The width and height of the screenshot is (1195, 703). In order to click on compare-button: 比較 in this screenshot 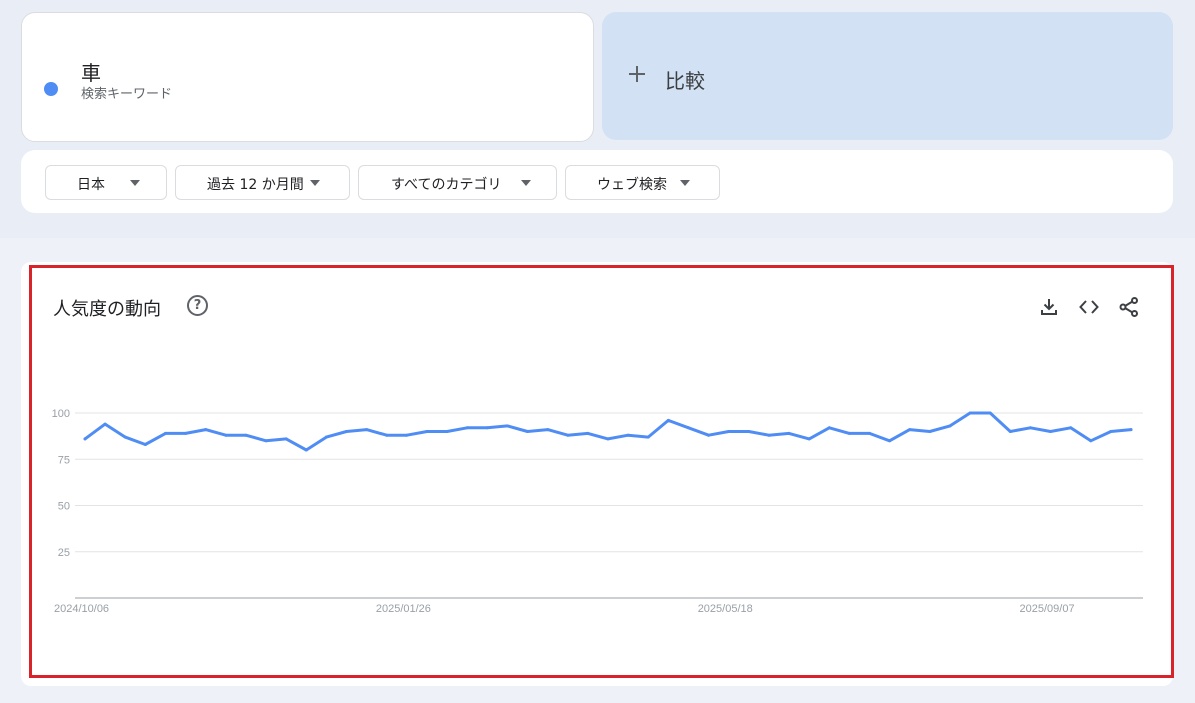, I will do `click(887, 76)`.